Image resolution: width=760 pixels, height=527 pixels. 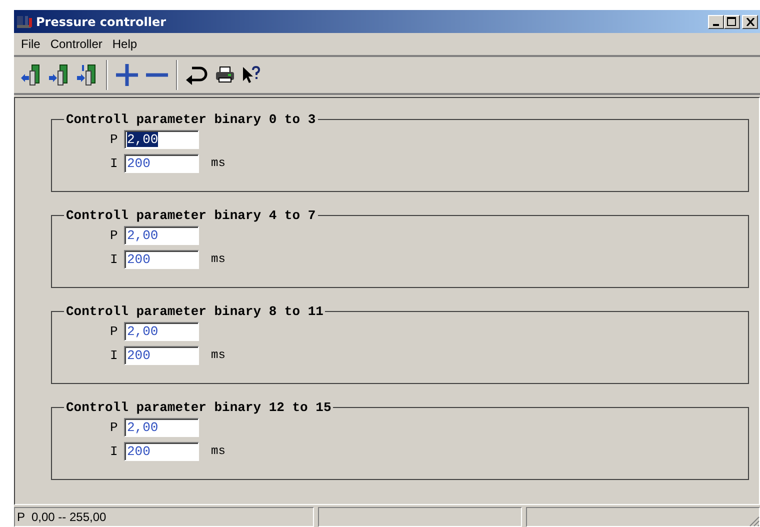 I want to click on close-icon, so click(x=750, y=22).